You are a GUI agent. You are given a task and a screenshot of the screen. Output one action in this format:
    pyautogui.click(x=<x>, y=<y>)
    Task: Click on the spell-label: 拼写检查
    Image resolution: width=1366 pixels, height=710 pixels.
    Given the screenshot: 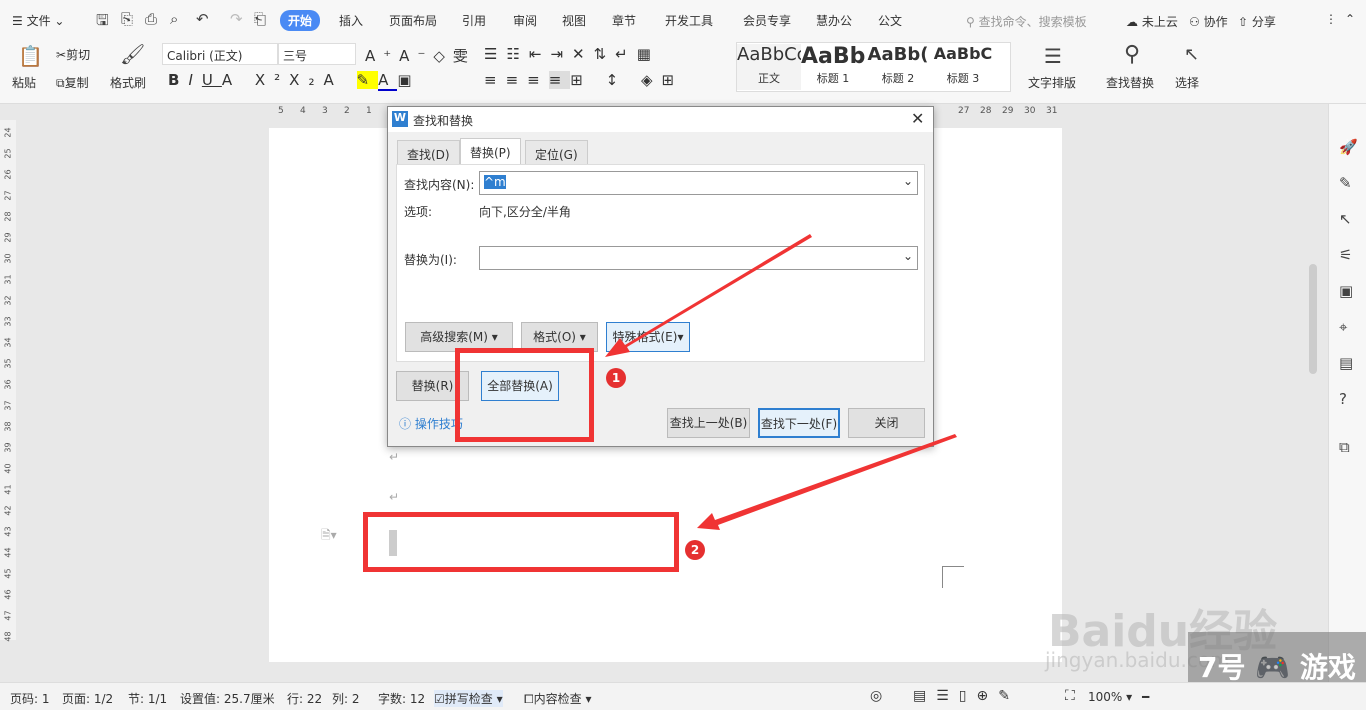 What is the action you would take?
    pyautogui.click(x=468, y=699)
    